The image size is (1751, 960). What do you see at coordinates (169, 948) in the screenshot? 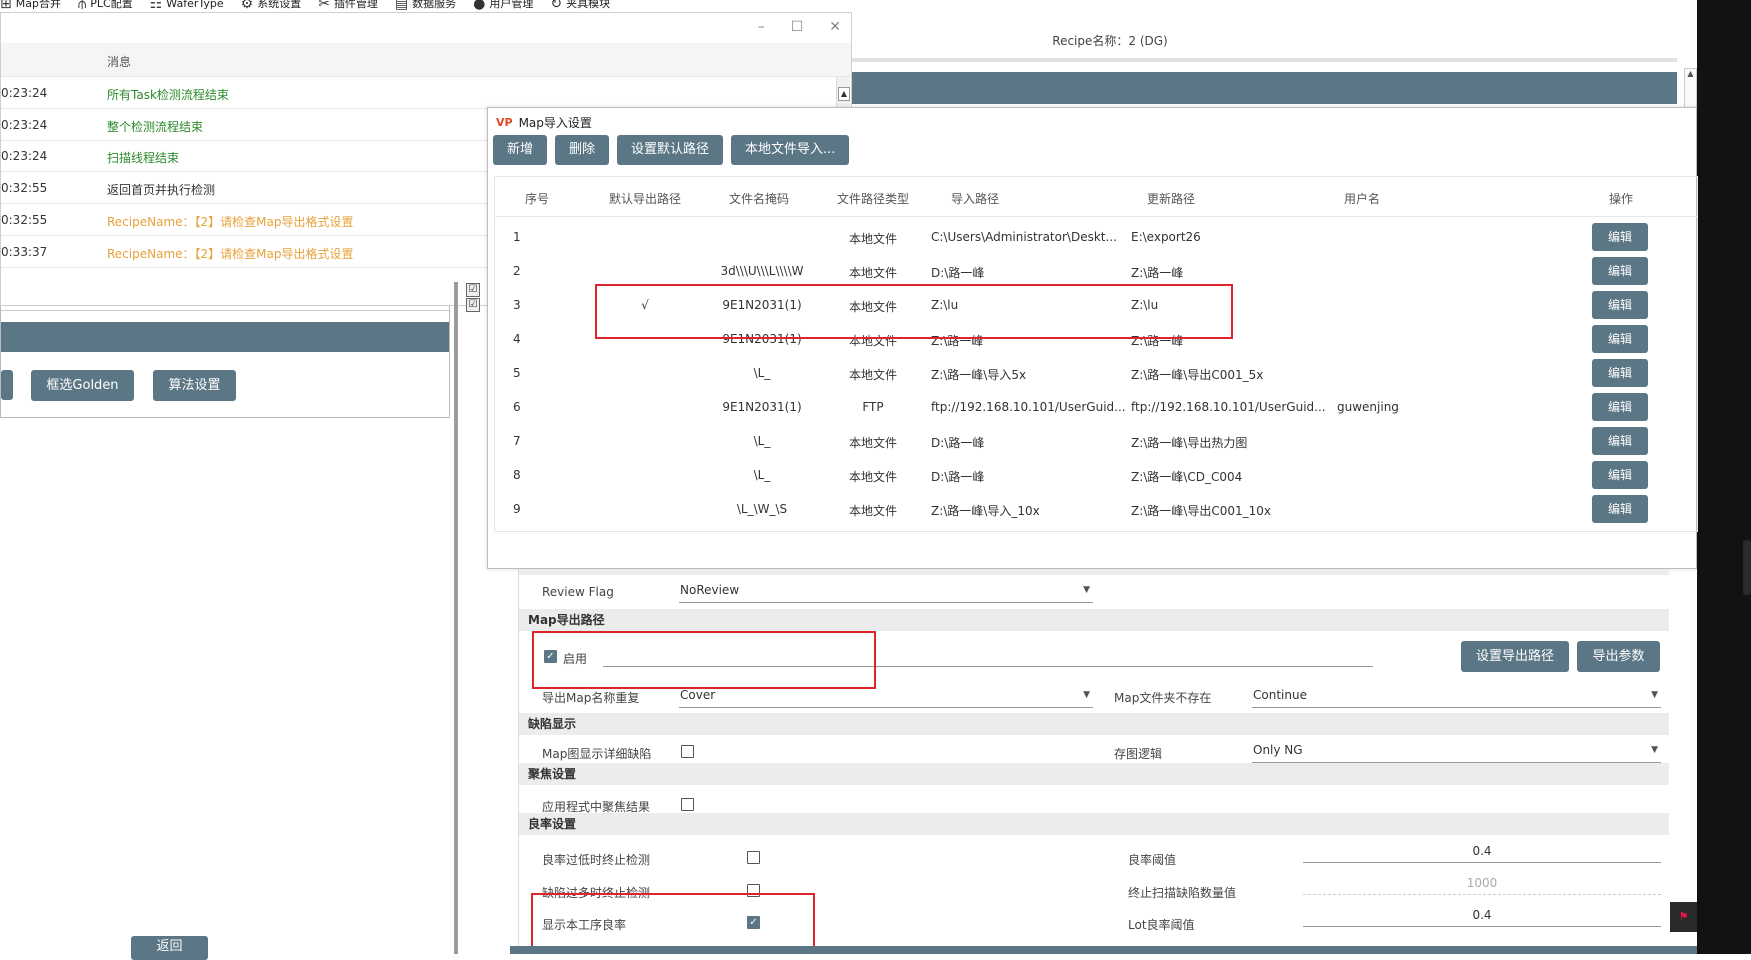
I see `return-button: 返回` at bounding box center [169, 948].